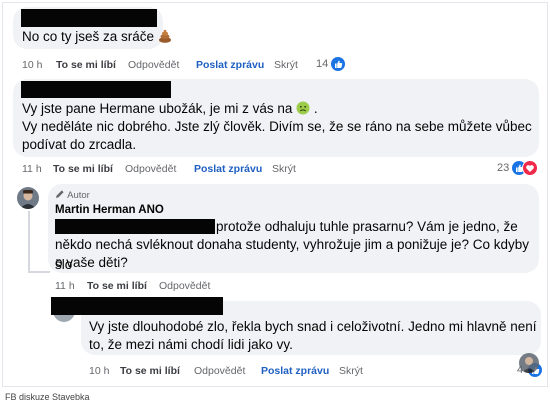 The width and height of the screenshot is (550, 410). Describe the element at coordinates (72, 195) in the screenshot. I see `author-tag: Autor` at that location.